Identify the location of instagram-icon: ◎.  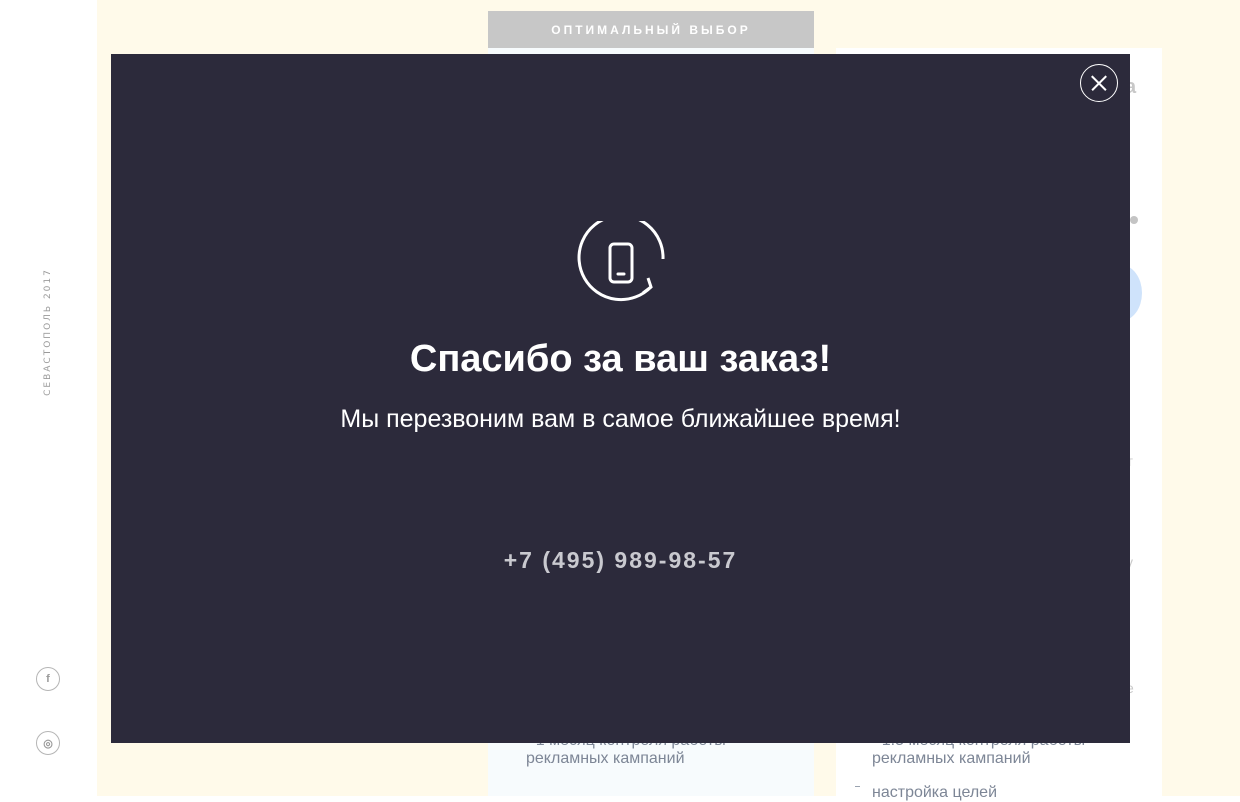
(48, 743).